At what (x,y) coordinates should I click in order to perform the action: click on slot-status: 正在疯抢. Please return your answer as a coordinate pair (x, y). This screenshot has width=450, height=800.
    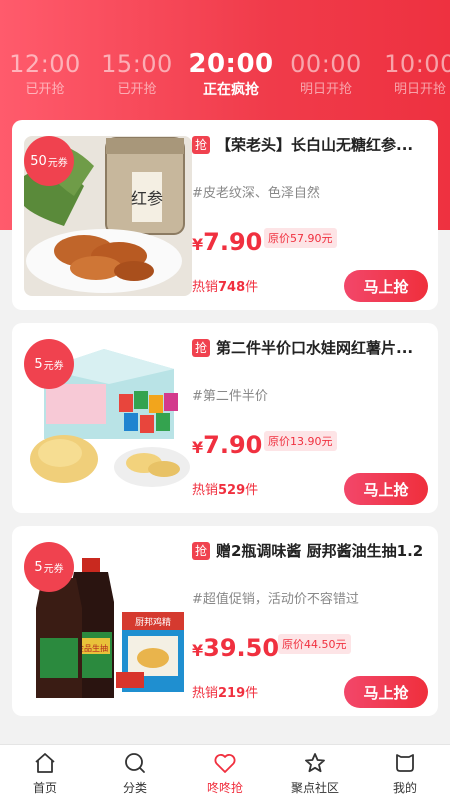
    Looking at the image, I should click on (231, 90).